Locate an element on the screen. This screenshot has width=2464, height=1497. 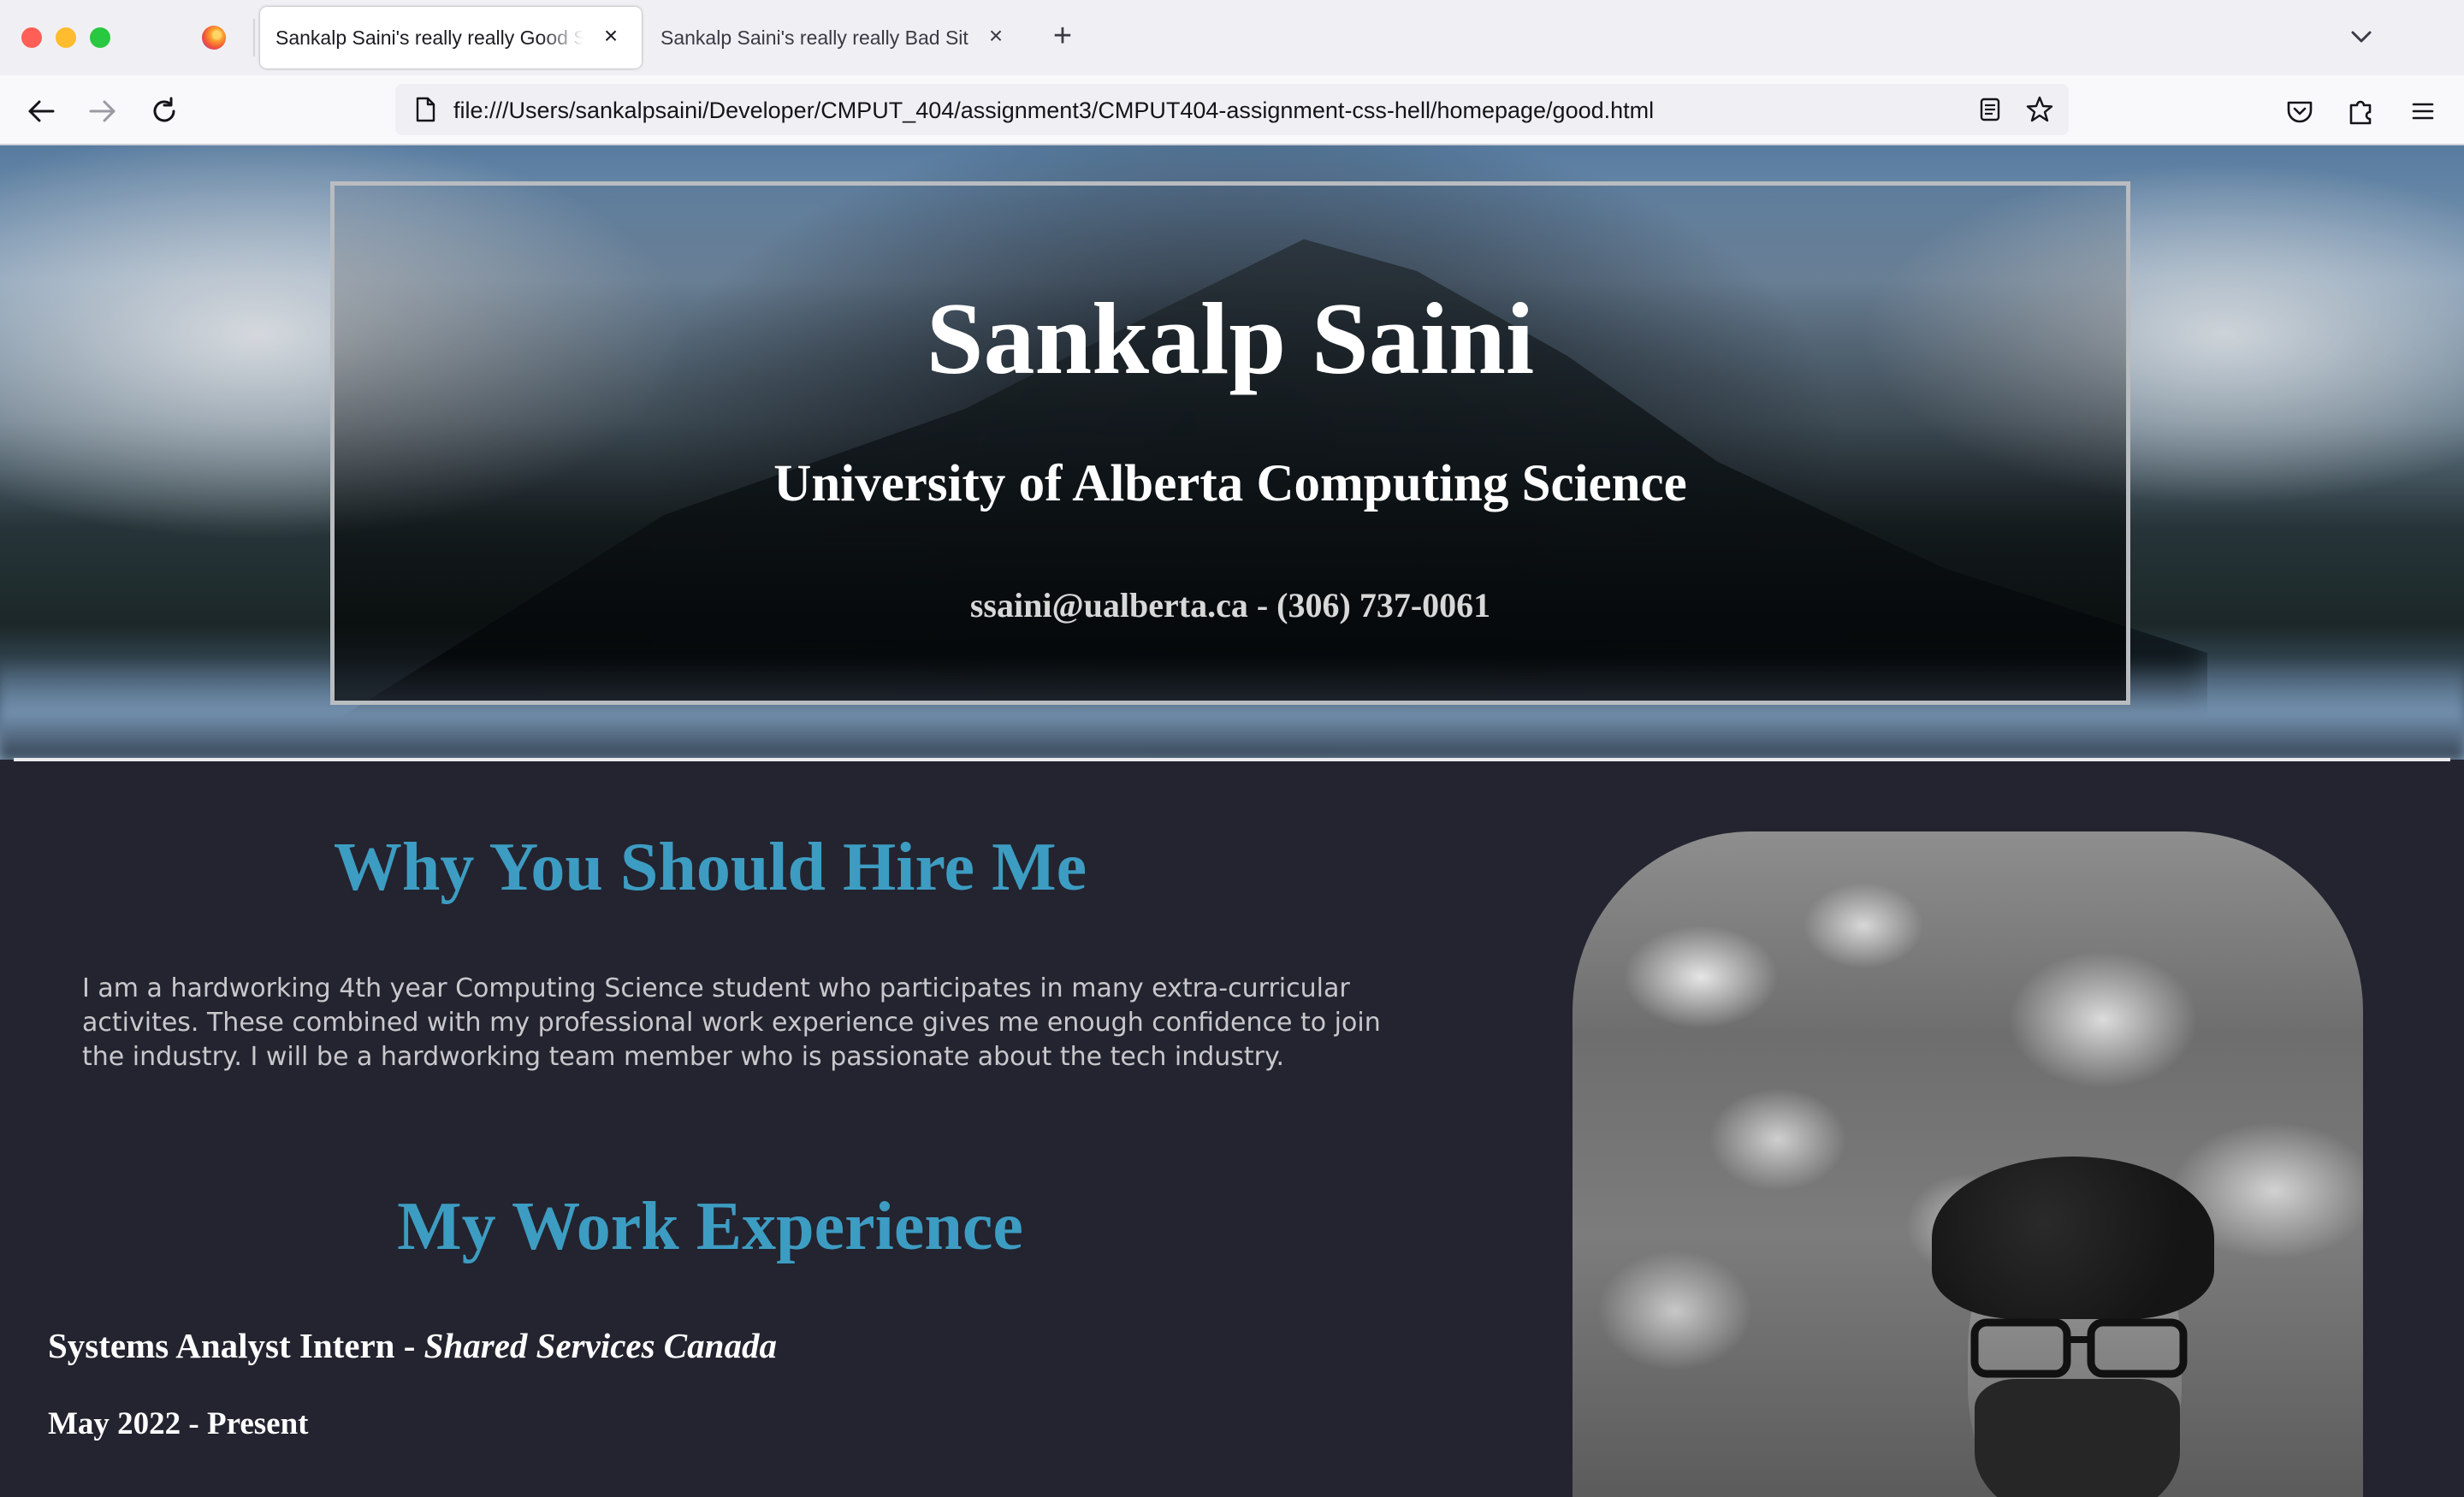
tab-bad-site: Sankalp Saini's really really Bad Site × is located at coordinates (830, 37).